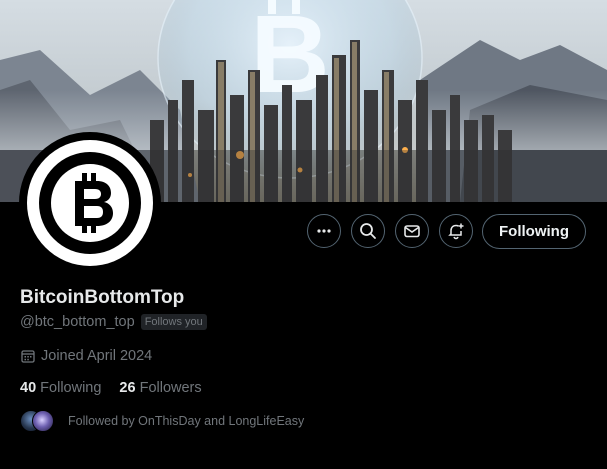  I want to click on following-button: Following, so click(534, 231).